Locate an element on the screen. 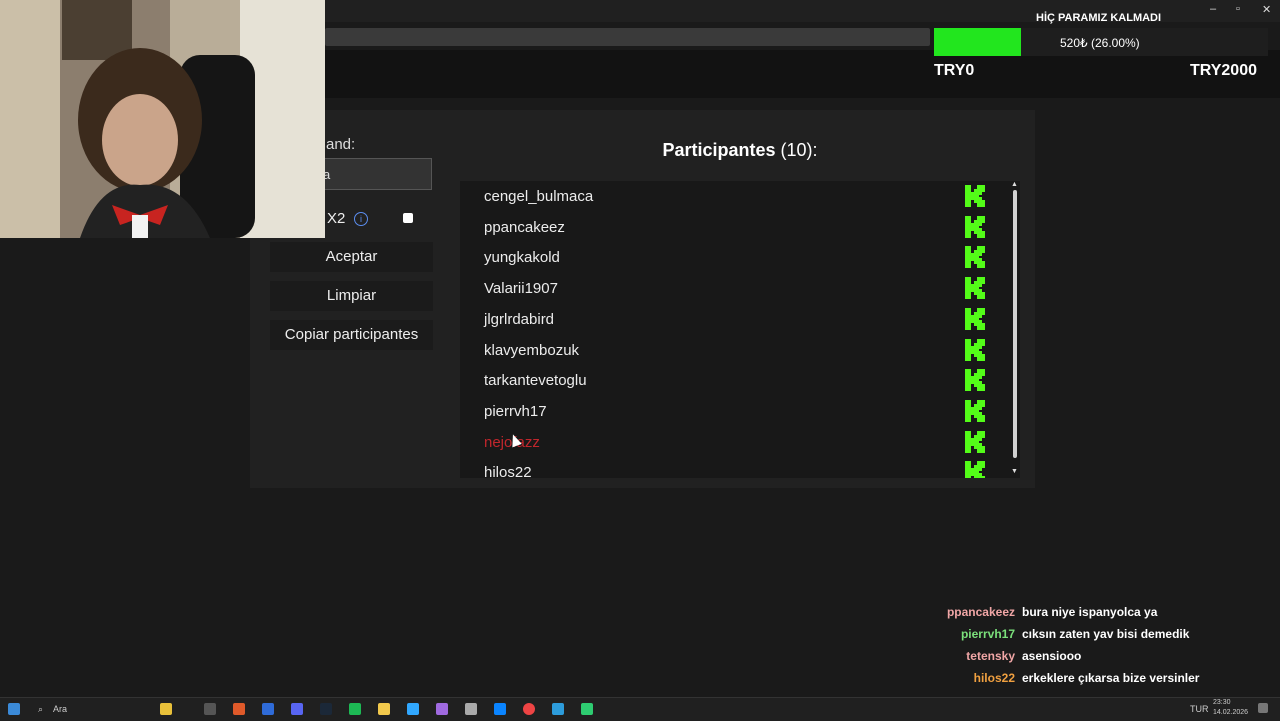  participant-name: tarkantevetoglu is located at coordinates (535, 380).